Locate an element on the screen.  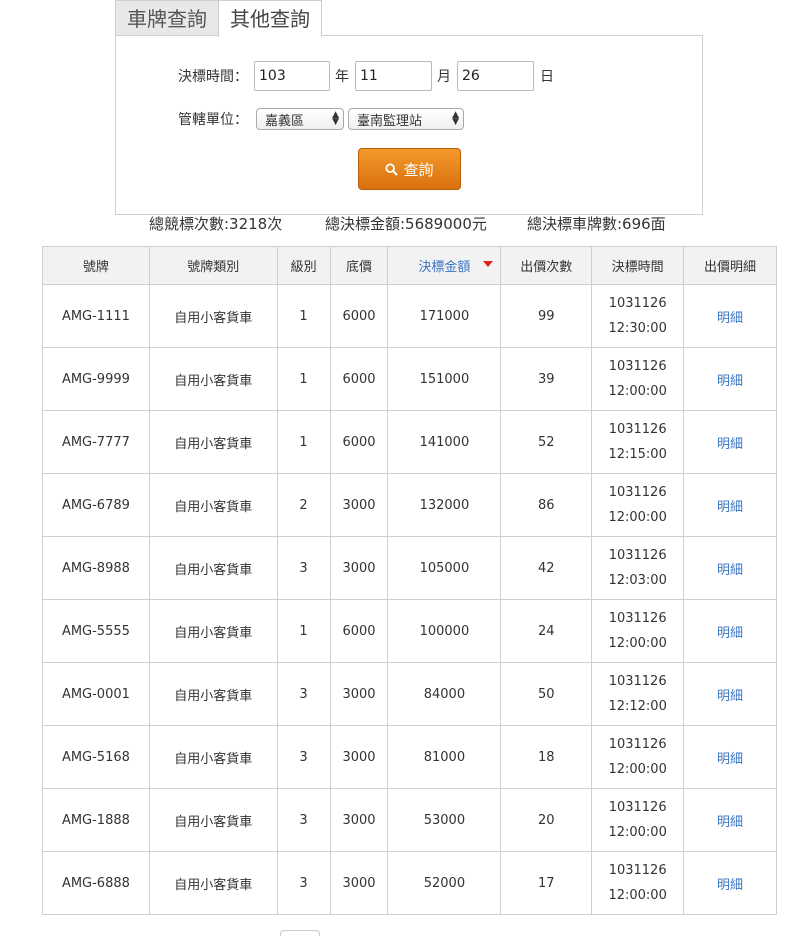
cell-plate: AMG-5168 is located at coordinates (96, 757).